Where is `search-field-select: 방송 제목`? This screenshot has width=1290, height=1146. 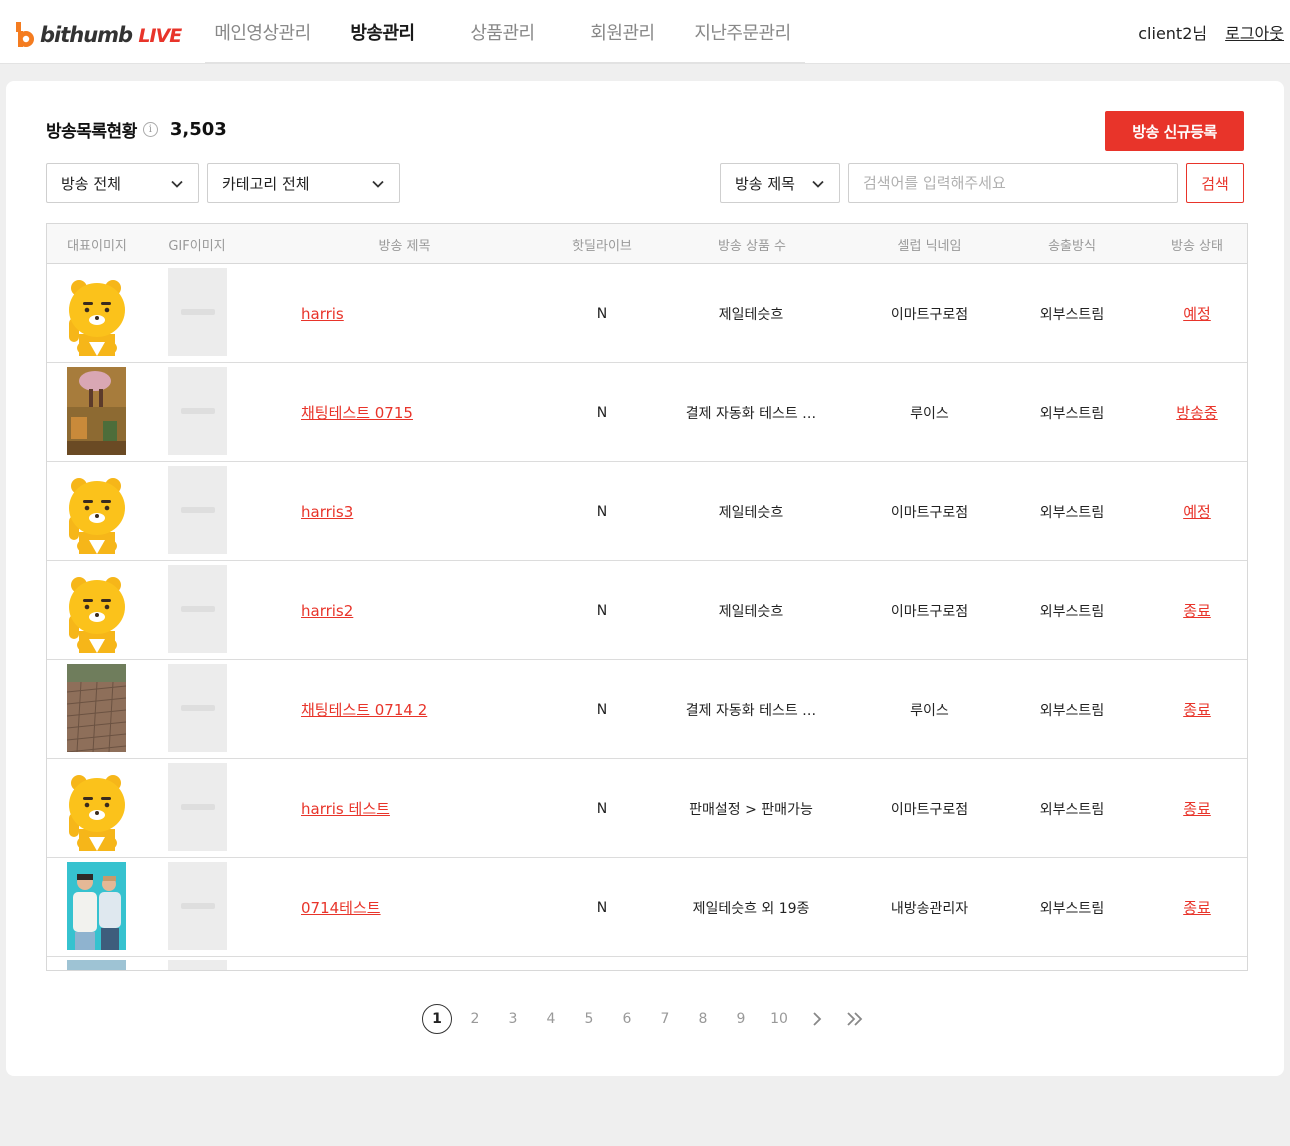 search-field-select: 방송 제목 is located at coordinates (780, 183).